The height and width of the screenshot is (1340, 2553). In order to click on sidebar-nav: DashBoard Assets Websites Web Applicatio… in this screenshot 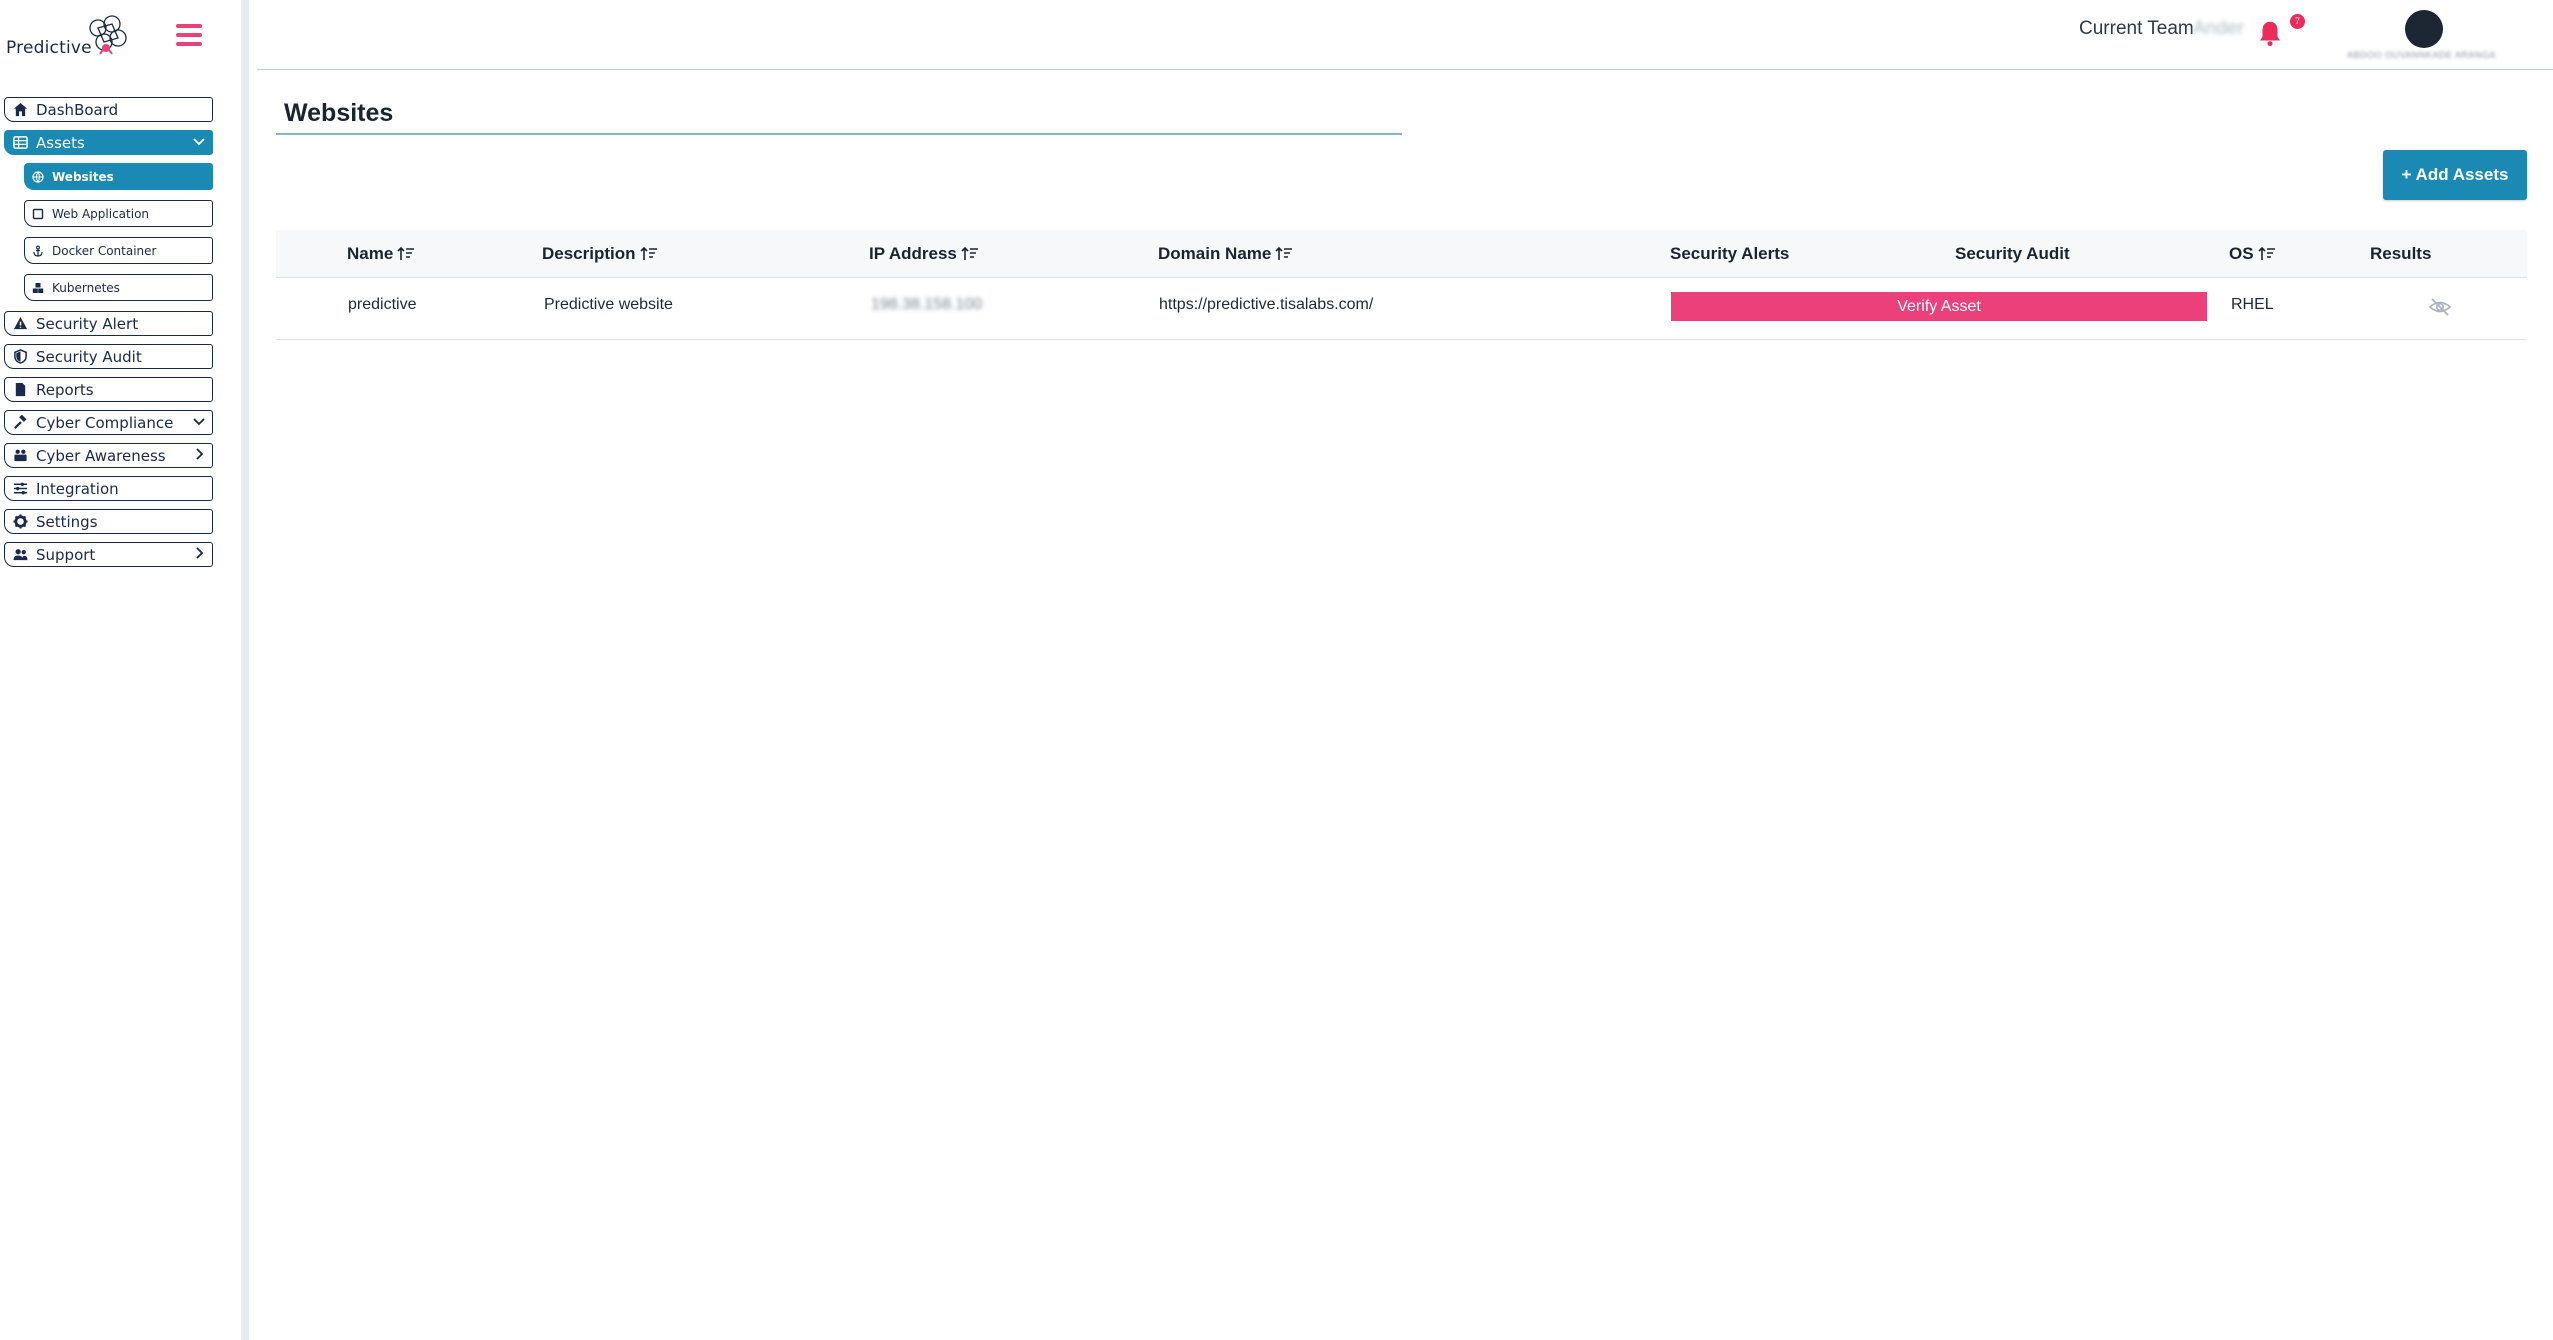, I will do `click(108, 336)`.